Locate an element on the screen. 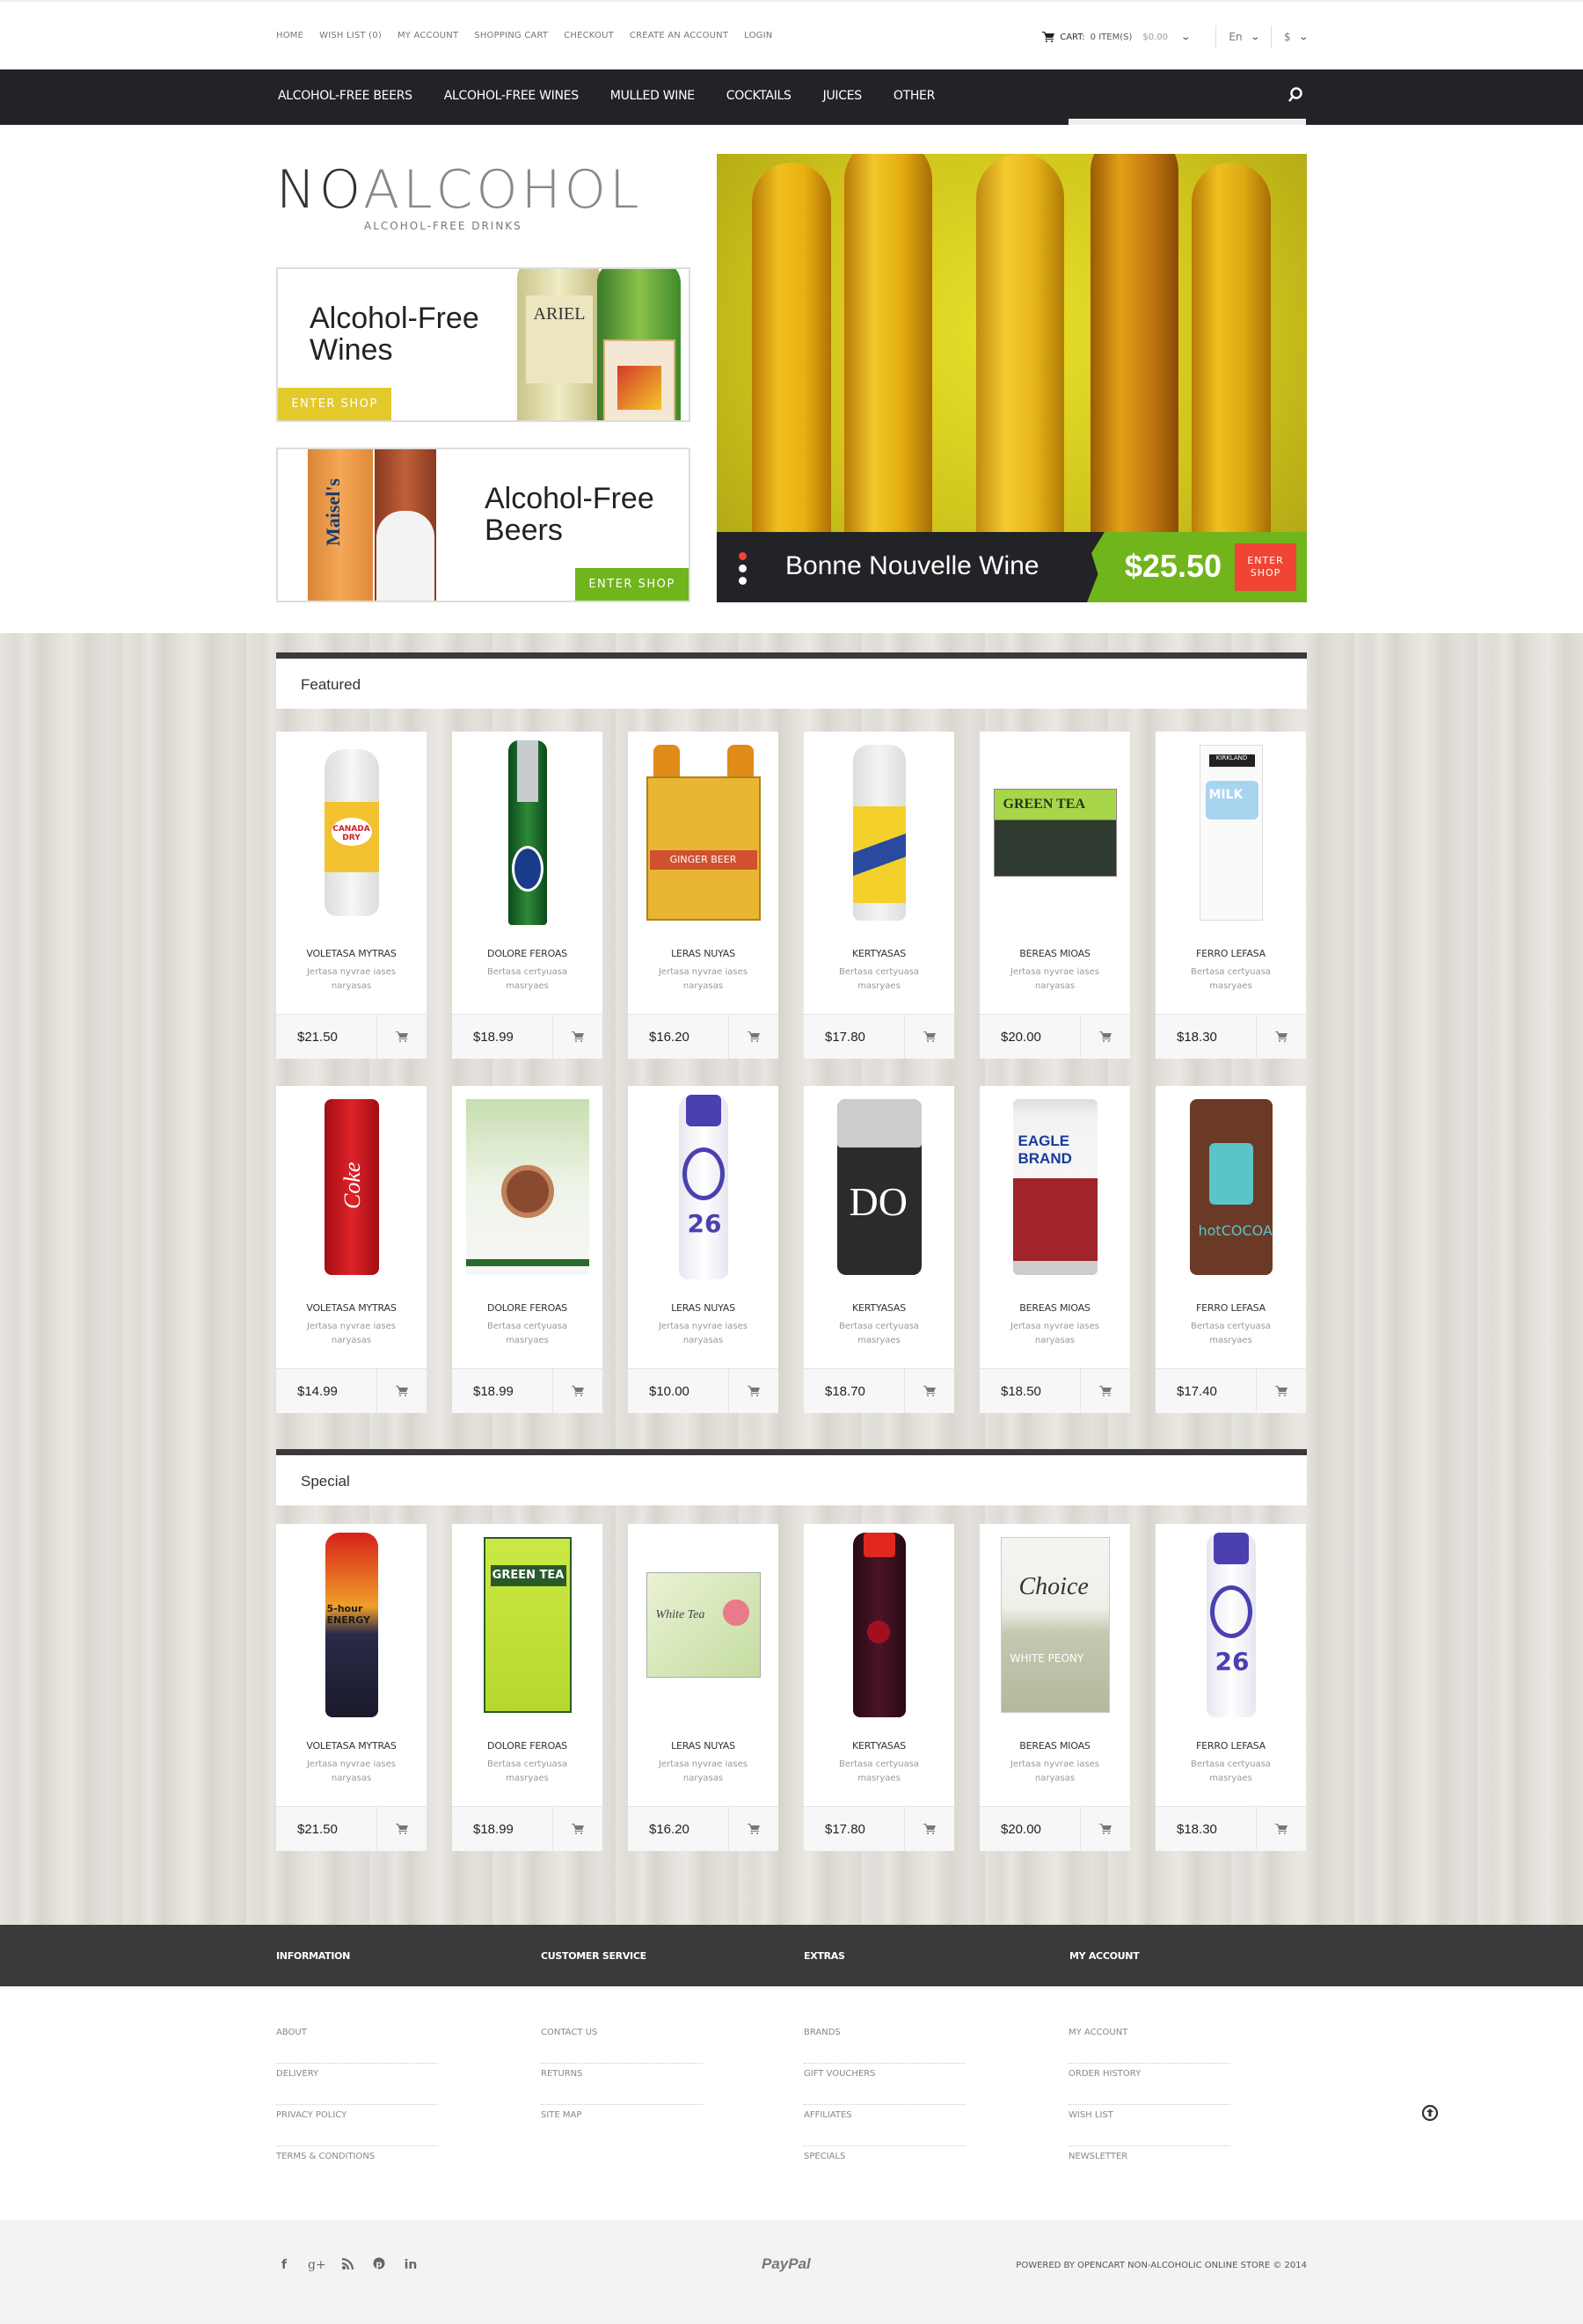  product-image: DO is located at coordinates (879, 1187).